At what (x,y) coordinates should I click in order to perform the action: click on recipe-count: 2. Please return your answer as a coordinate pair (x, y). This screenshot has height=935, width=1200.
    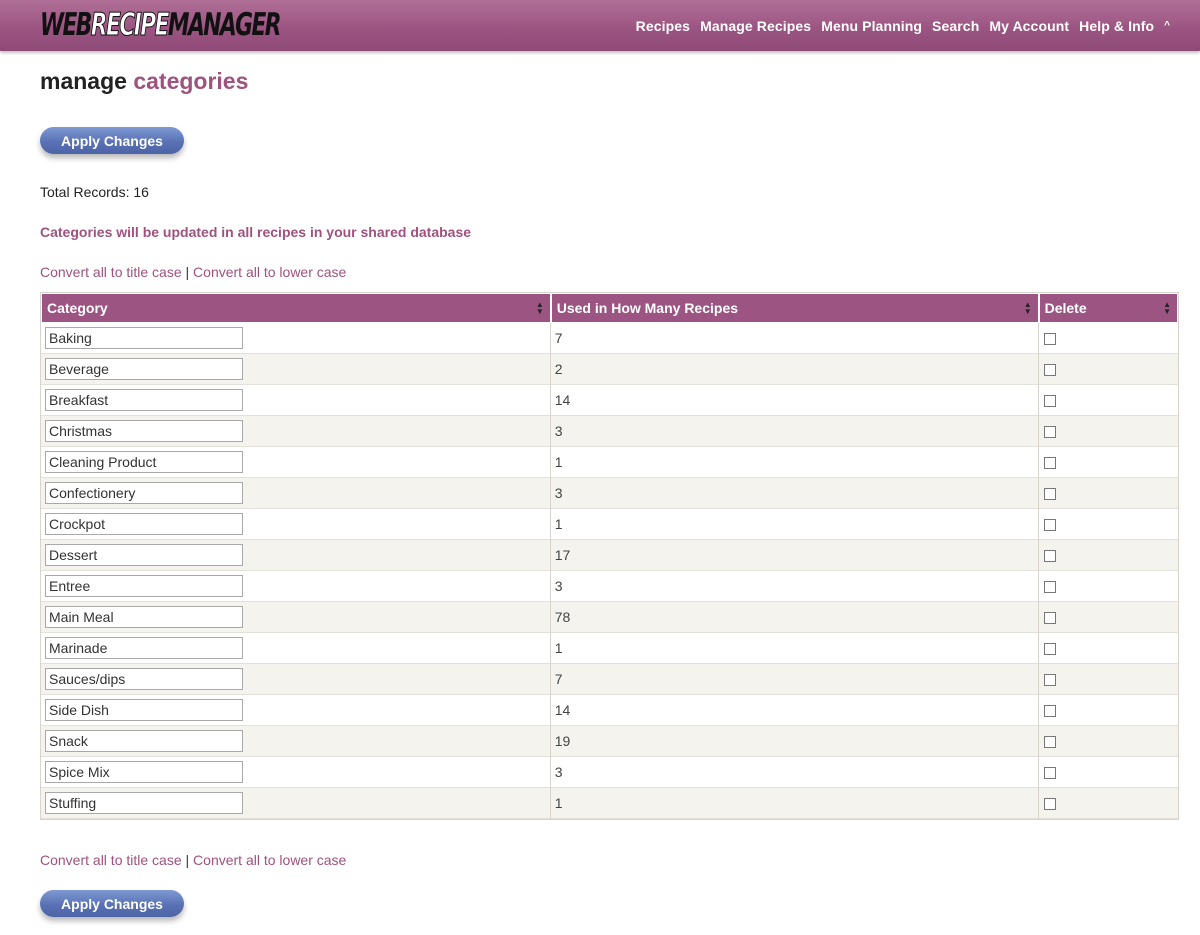
    Looking at the image, I should click on (794, 369).